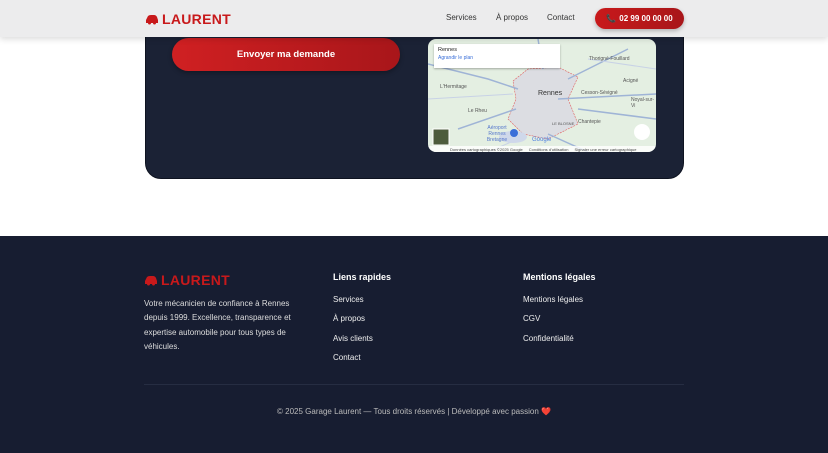 Image resolution: width=828 pixels, height=453 pixels. I want to click on map-label: Cesson-Sévigné, so click(599, 93).